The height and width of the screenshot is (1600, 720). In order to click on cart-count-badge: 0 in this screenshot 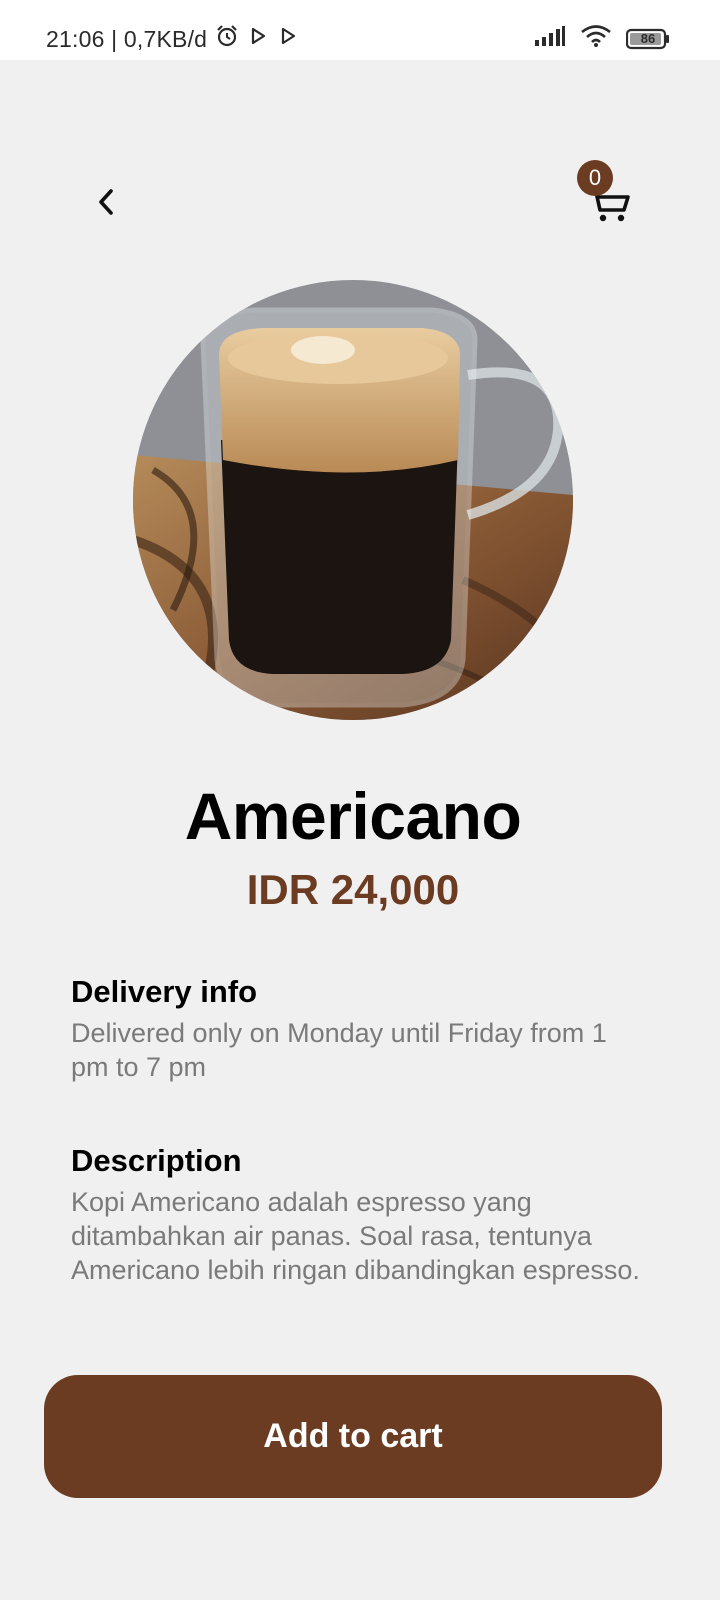, I will do `click(595, 178)`.